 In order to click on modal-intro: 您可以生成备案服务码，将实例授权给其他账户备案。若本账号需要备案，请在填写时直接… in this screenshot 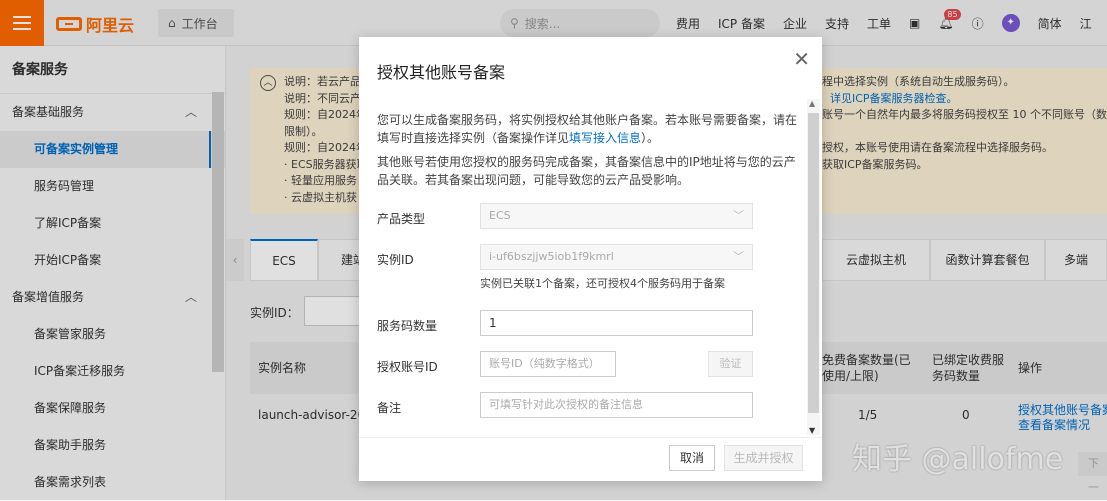, I will do `click(589, 129)`.